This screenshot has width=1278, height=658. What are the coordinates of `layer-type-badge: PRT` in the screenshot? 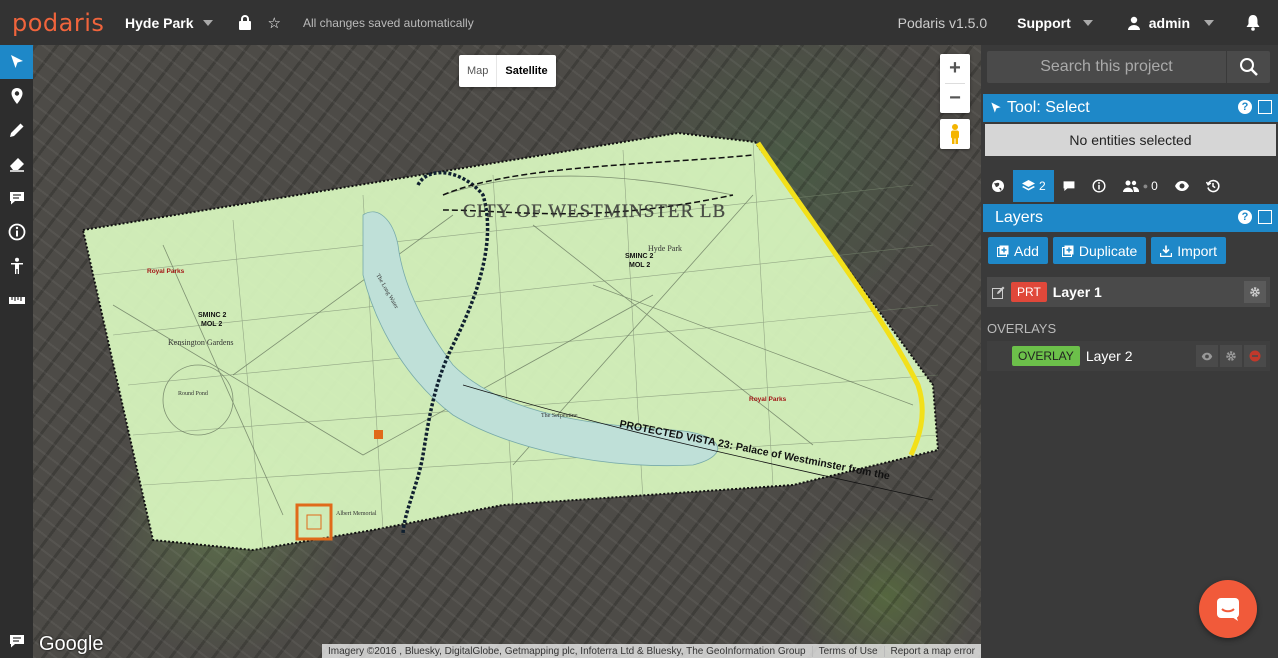 It's located at (1029, 292).